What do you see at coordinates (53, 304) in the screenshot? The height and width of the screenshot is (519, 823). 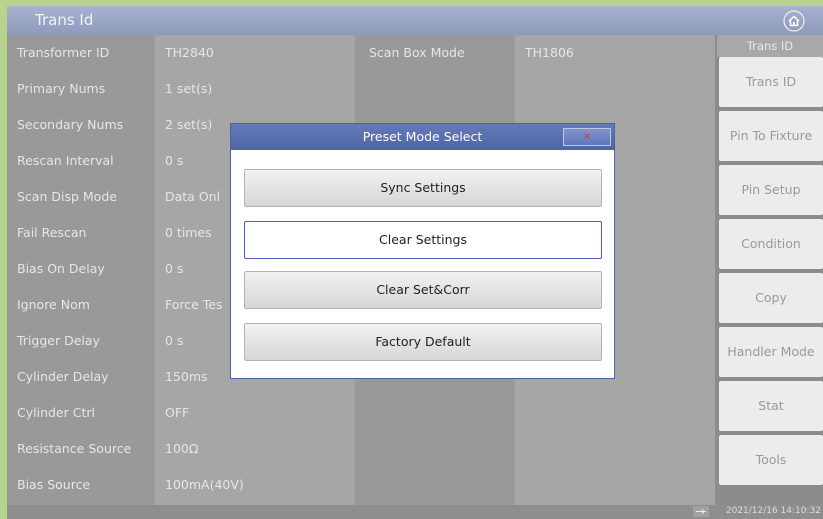 I see `param-label: Ignore Nom` at bounding box center [53, 304].